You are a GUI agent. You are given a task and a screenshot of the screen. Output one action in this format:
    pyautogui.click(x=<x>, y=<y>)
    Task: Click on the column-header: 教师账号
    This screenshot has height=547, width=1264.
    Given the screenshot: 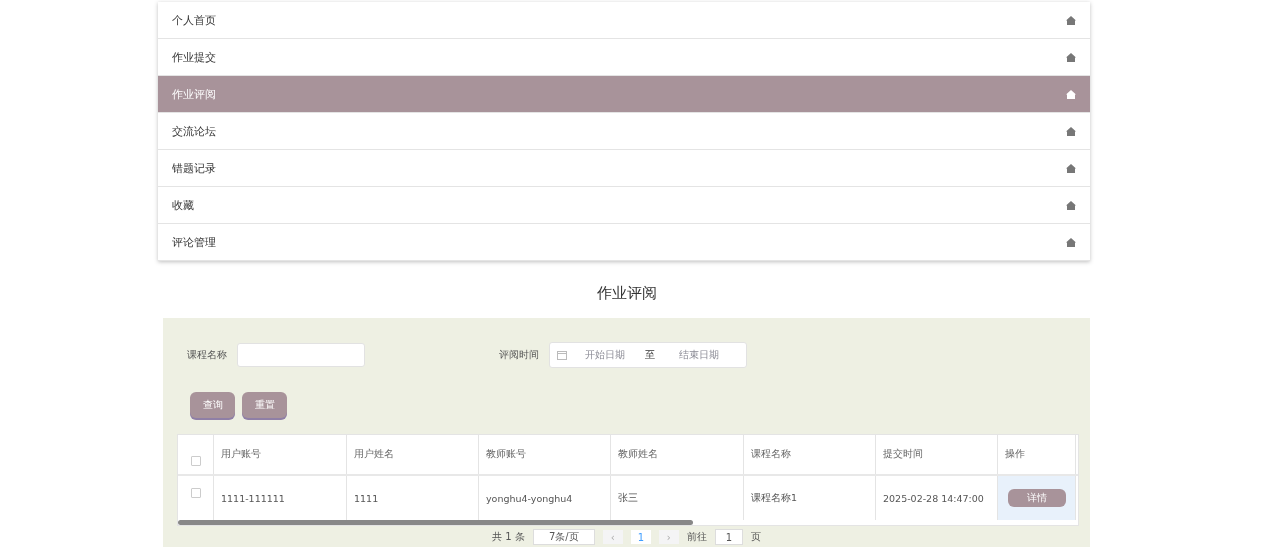 What is the action you would take?
    pyautogui.click(x=545, y=454)
    